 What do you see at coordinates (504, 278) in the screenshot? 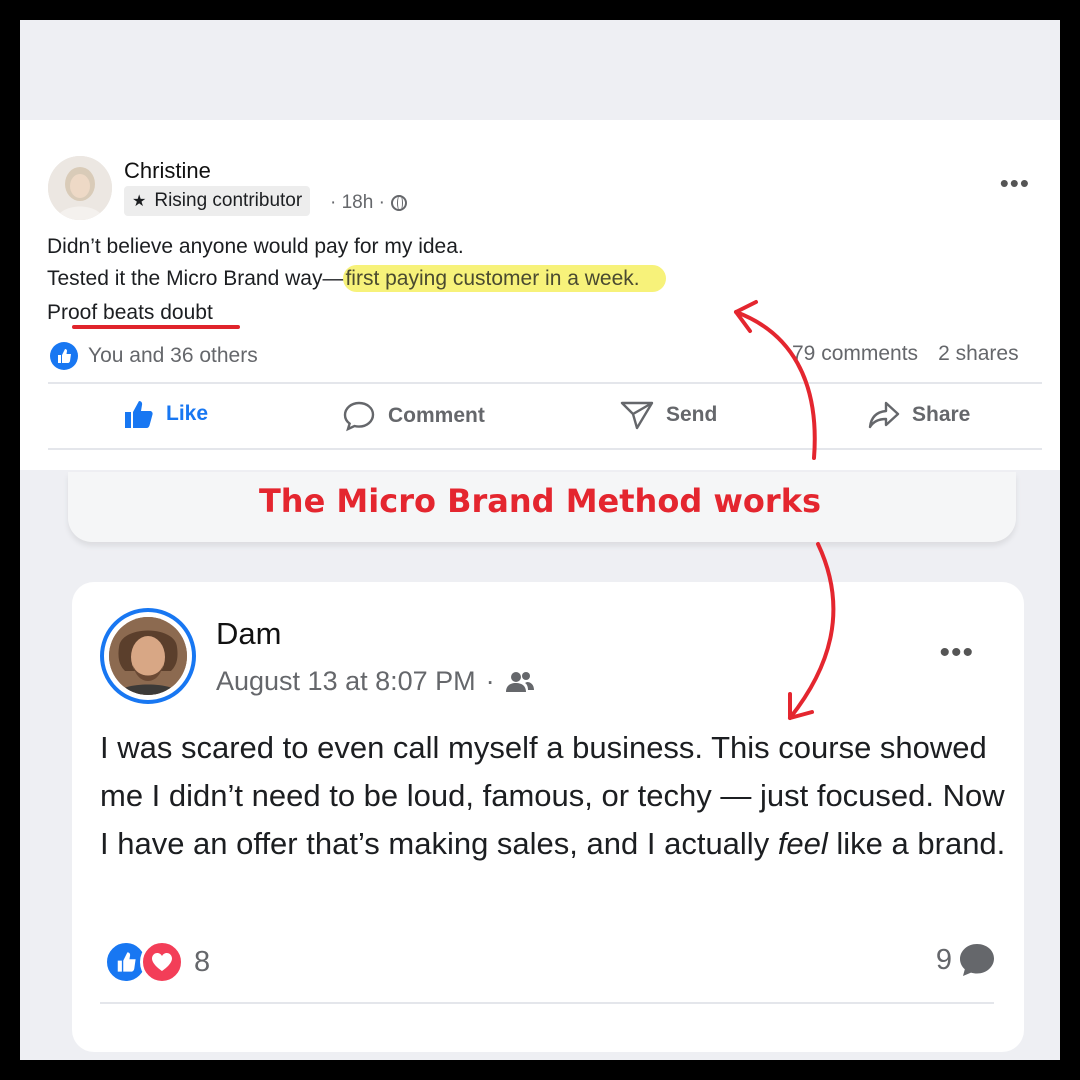
I see `highlighted-text: first paying customer in a week.` at bounding box center [504, 278].